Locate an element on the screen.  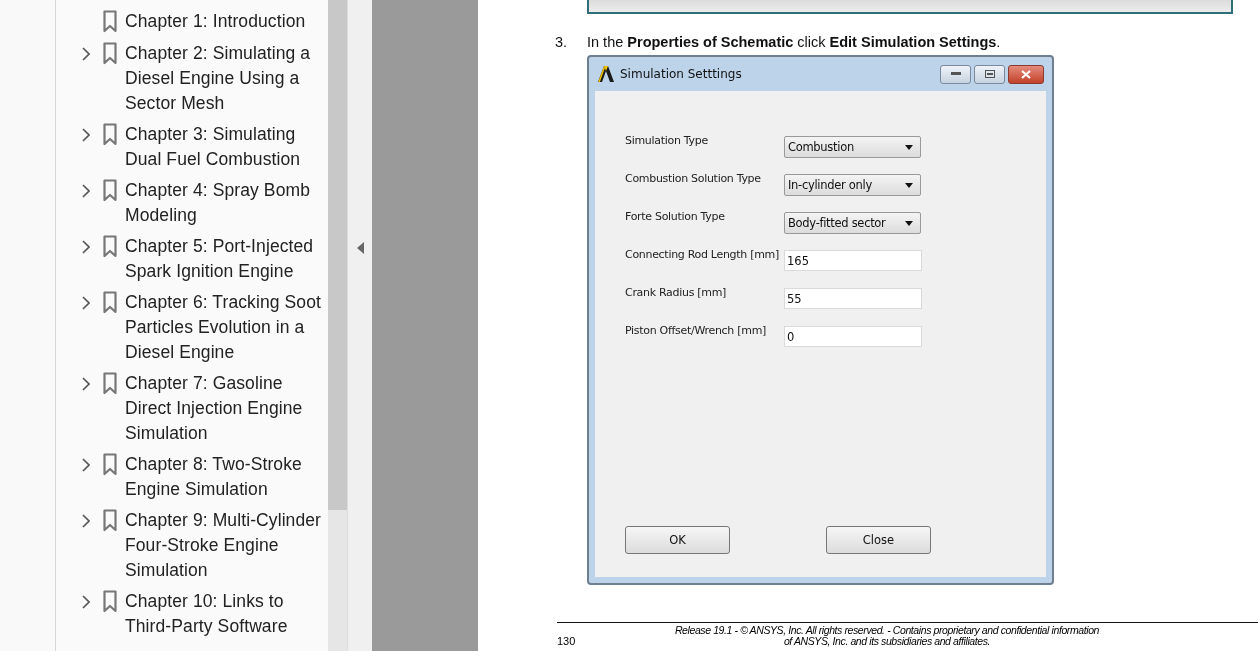
field-label: Connecting Rod Length [mm] is located at coordinates (702, 254).